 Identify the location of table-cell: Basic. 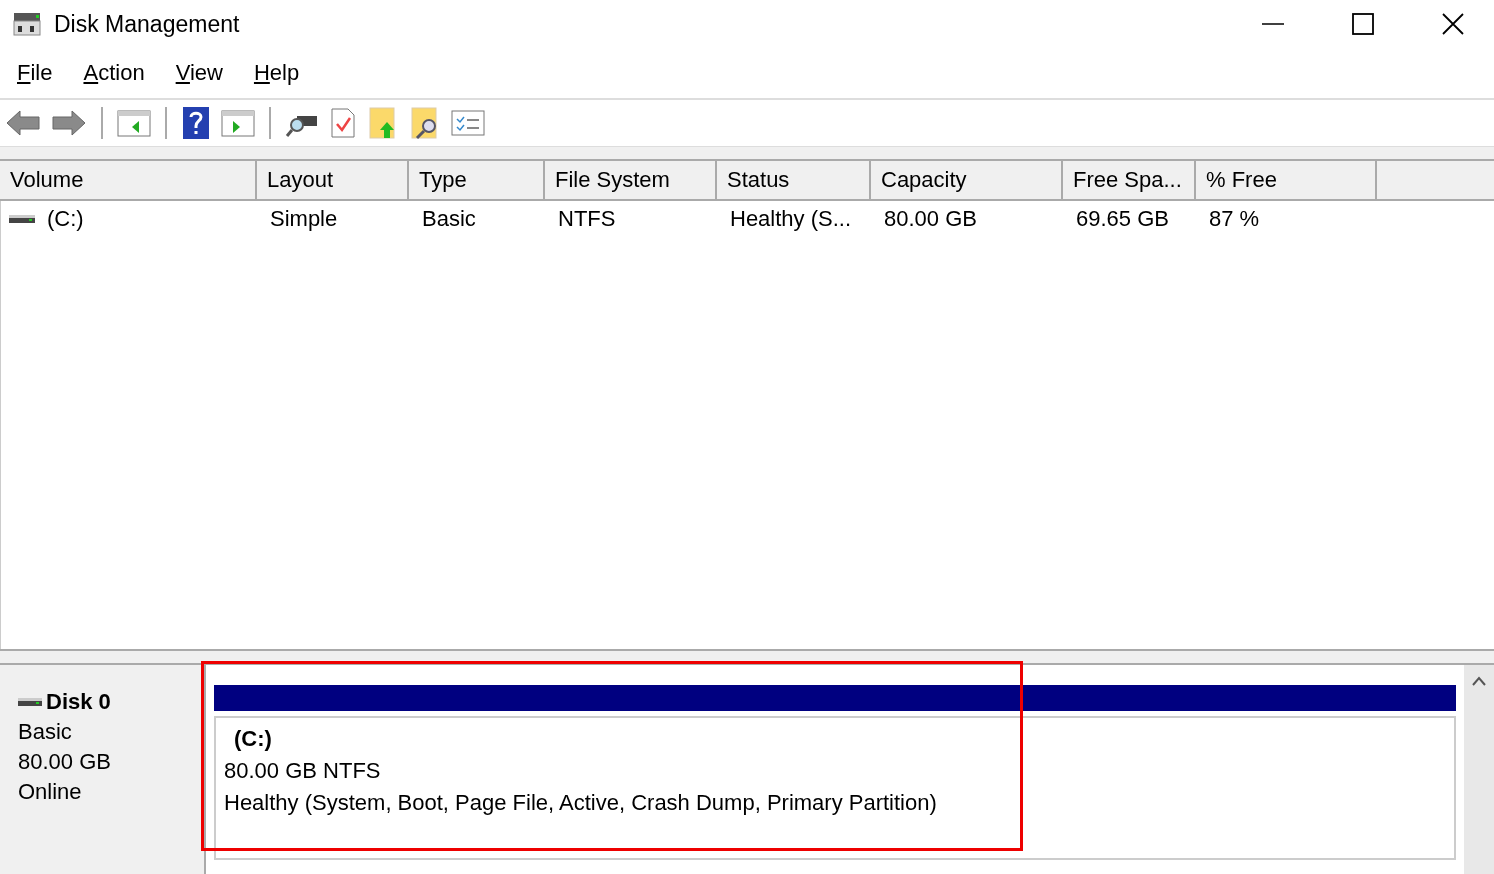
(449, 219).